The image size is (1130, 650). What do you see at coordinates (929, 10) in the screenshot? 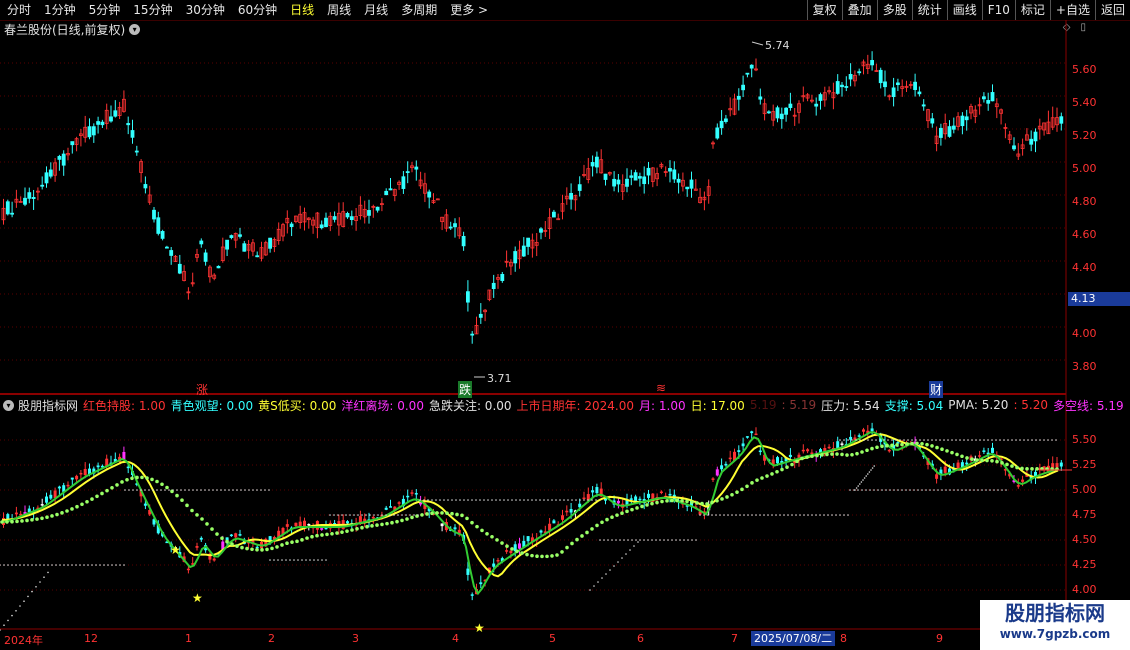
I see `toolbar-button: 统计` at bounding box center [929, 10].